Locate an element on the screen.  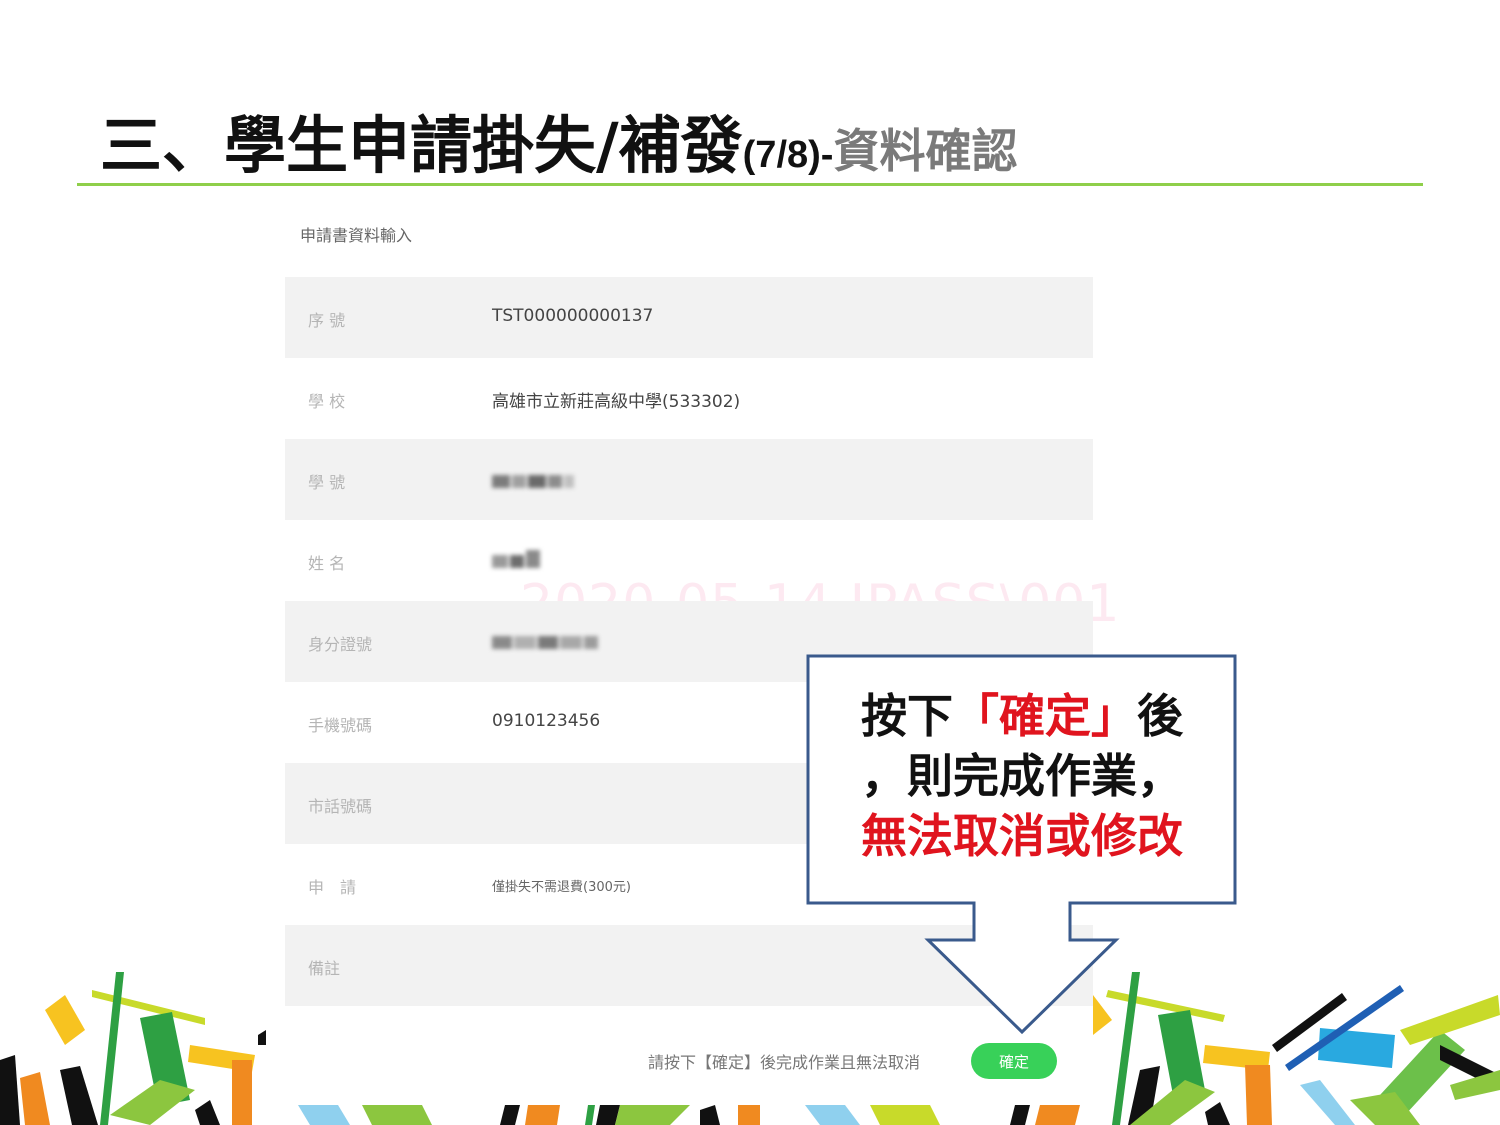
callout-line-1c: 後 is located at coordinates (1160, 716).